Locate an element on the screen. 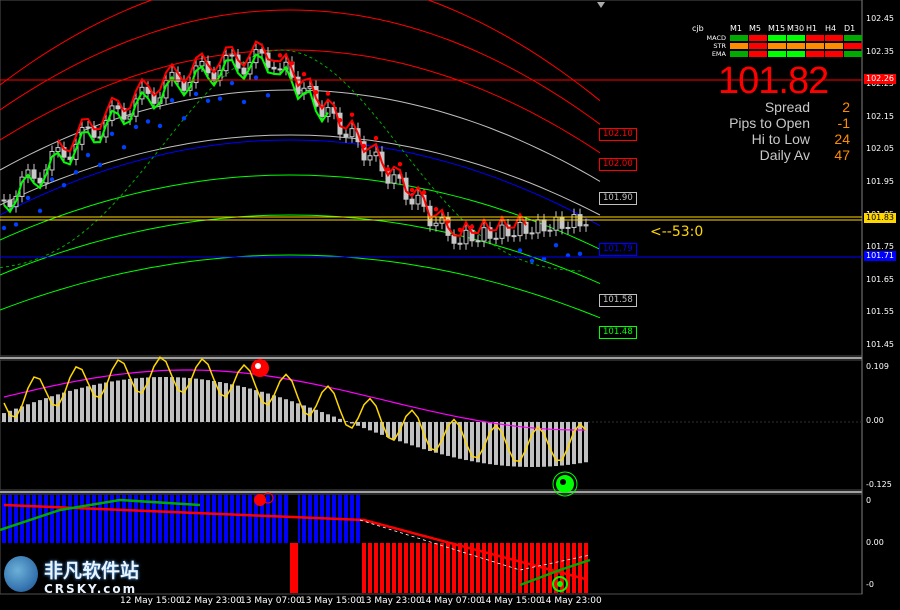 The height and width of the screenshot is (610, 900). time-tick-label: 14 May 23:00 is located at coordinates (571, 601).